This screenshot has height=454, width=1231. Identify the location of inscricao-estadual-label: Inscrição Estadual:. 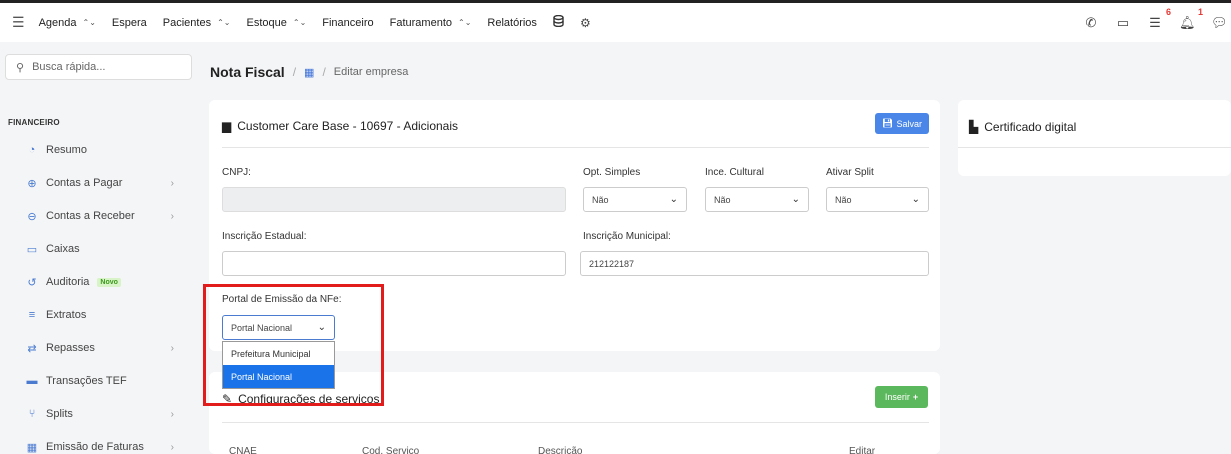
(264, 236).